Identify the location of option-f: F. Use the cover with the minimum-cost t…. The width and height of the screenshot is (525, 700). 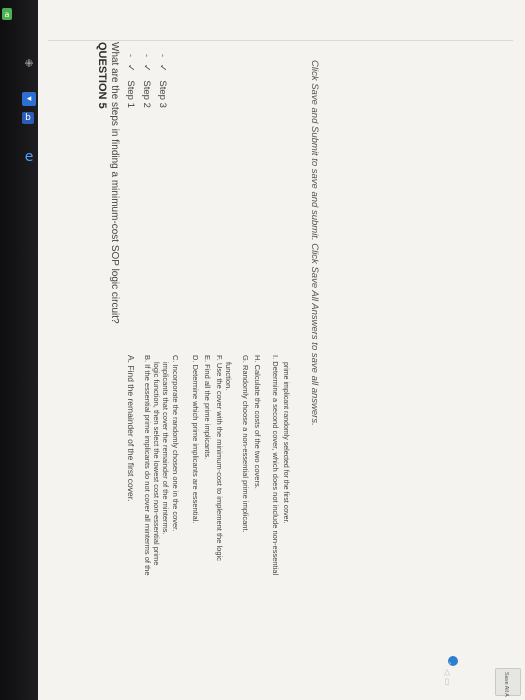
(219, 458).